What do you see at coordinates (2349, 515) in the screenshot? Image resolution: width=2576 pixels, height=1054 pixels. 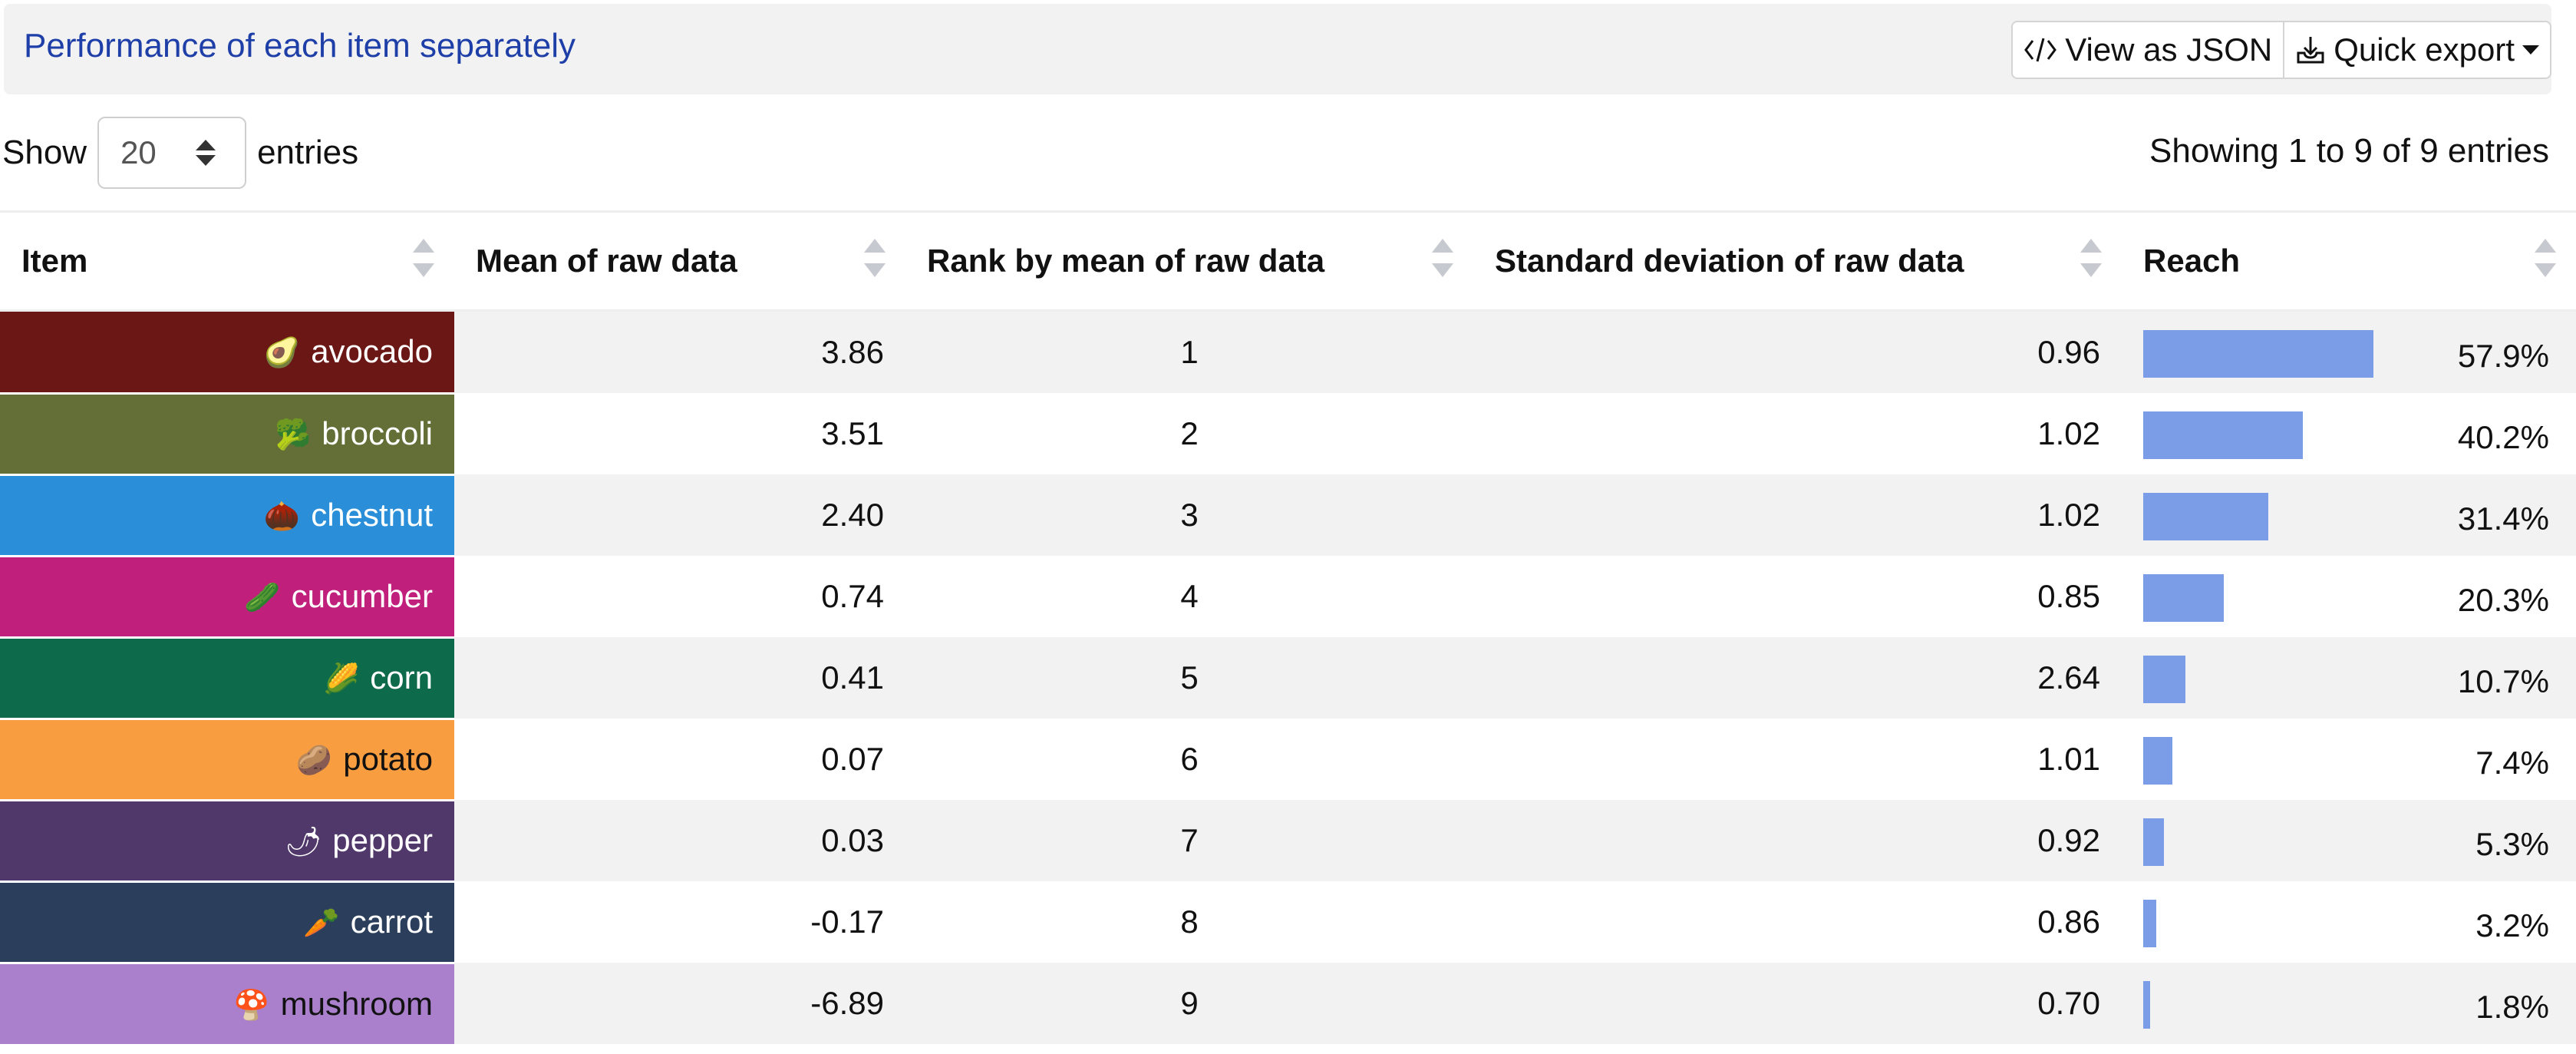 I see `reach-cell: 31.4%` at bounding box center [2349, 515].